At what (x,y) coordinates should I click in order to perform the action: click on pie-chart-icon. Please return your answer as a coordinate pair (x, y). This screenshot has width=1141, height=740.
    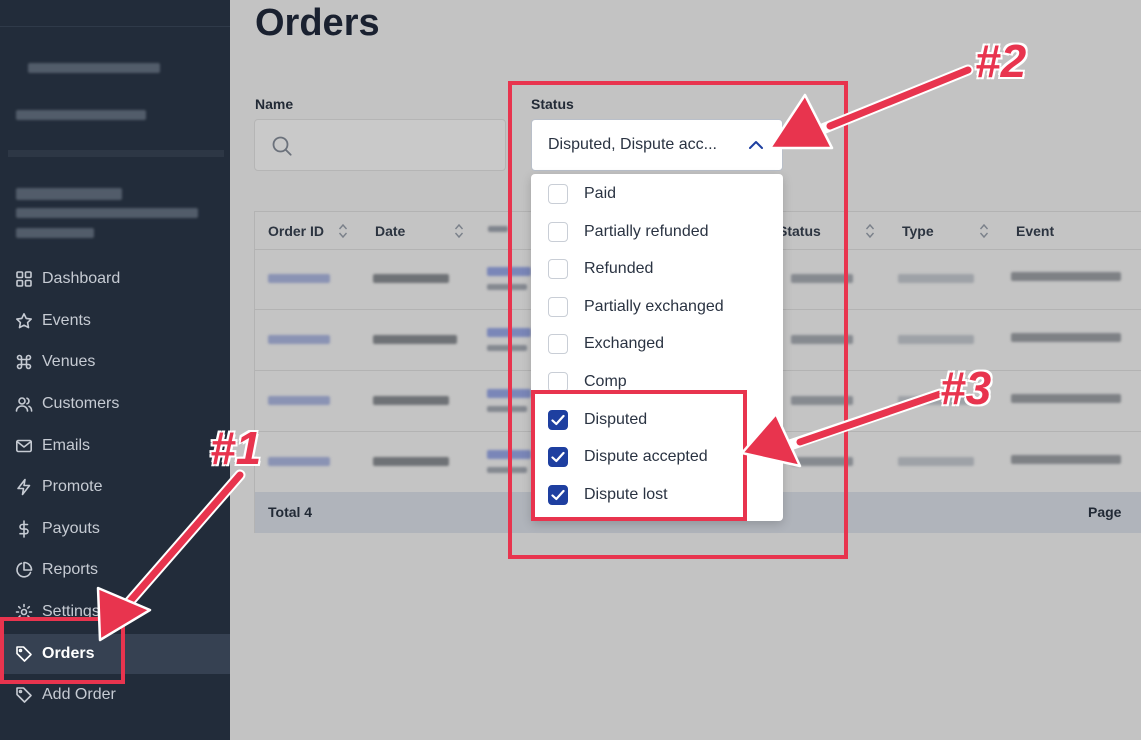
    Looking at the image, I should click on (24, 570).